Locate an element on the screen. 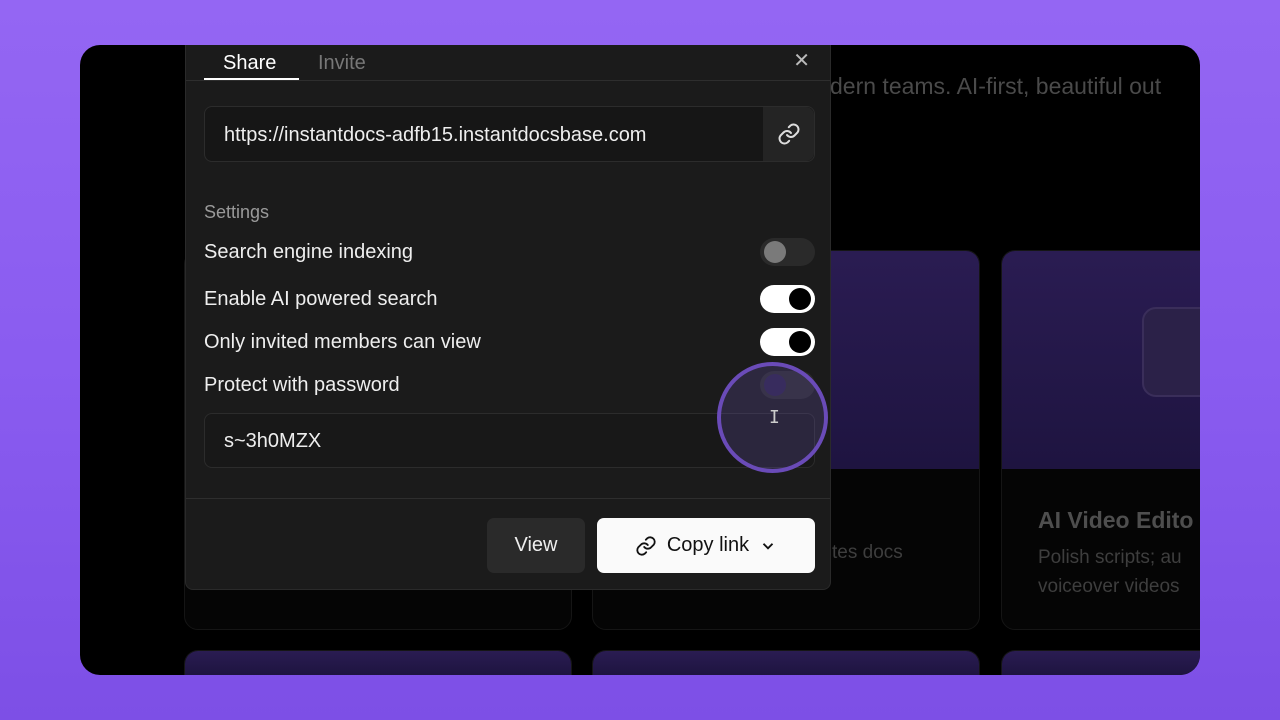 The image size is (1280, 720). copy-link-button: Copy link is located at coordinates (706, 545).